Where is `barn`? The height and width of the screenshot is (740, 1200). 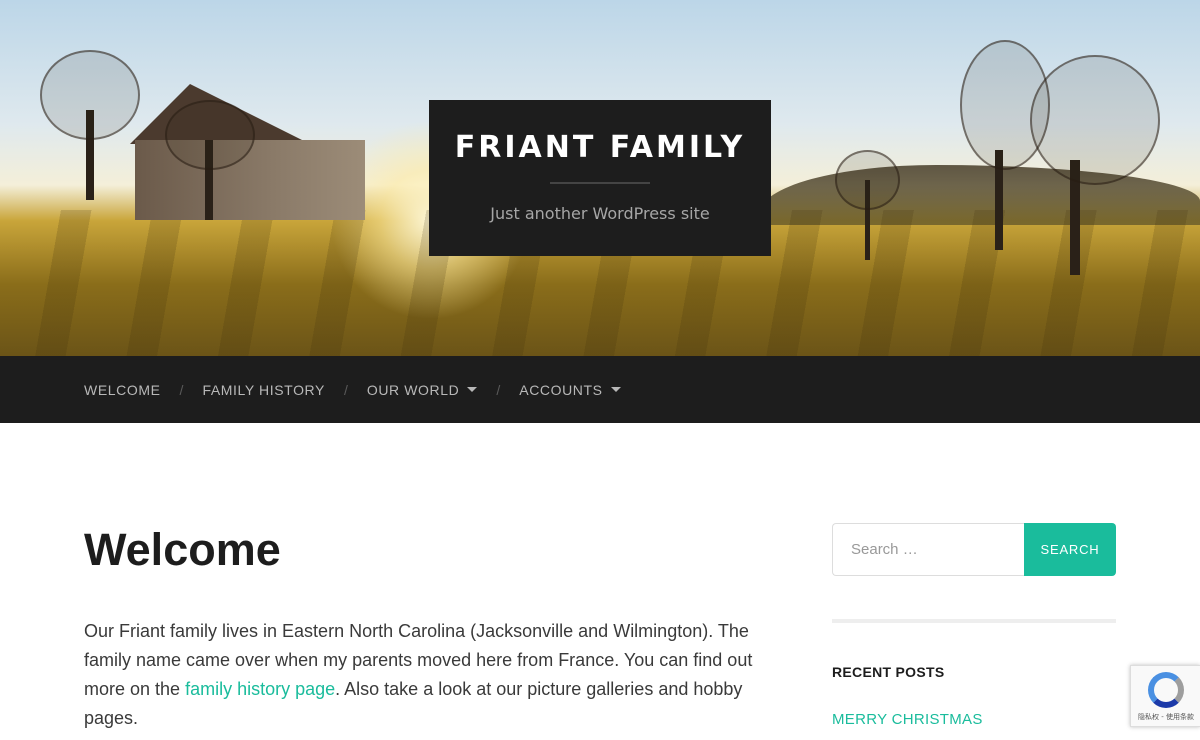
barn is located at coordinates (250, 180).